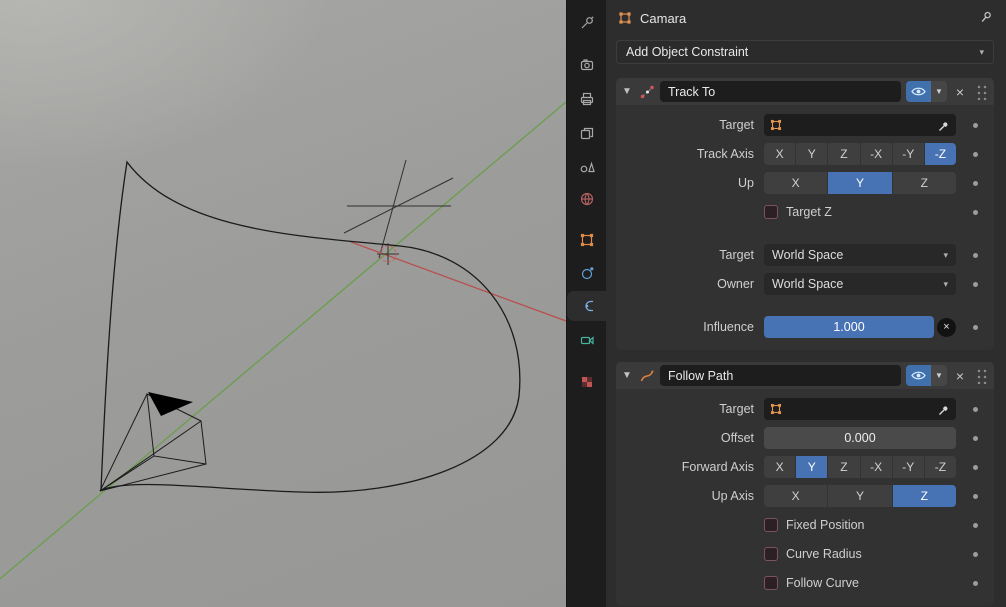  I want to click on forward-axis-neg-z: -Z, so click(940, 467).